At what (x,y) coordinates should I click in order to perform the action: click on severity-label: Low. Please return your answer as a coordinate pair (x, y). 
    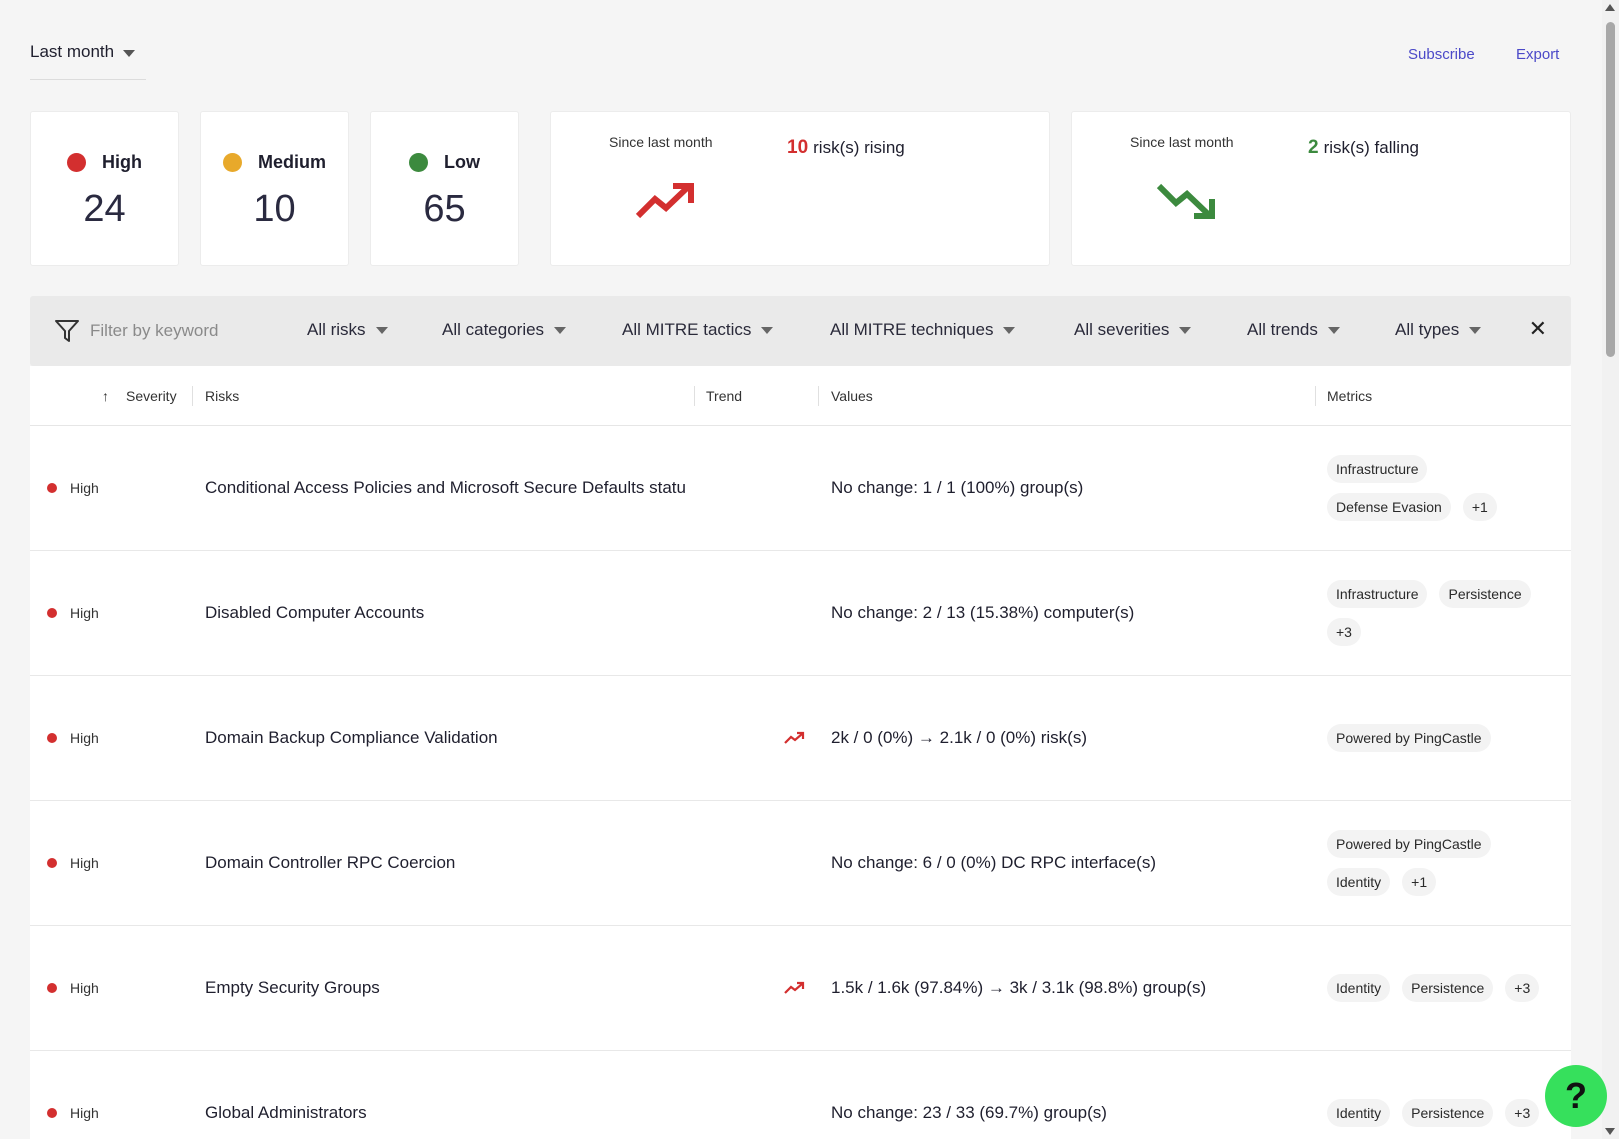
    Looking at the image, I should click on (462, 162).